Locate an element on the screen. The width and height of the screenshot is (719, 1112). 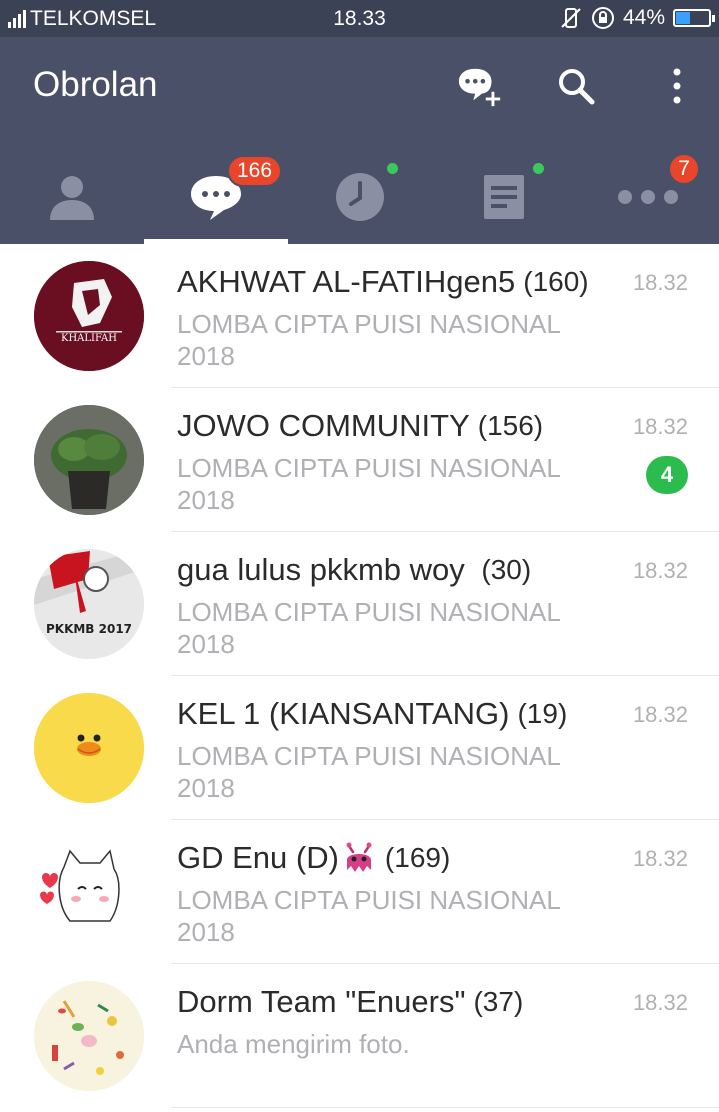
plant-avatar-image is located at coordinates (89, 460).